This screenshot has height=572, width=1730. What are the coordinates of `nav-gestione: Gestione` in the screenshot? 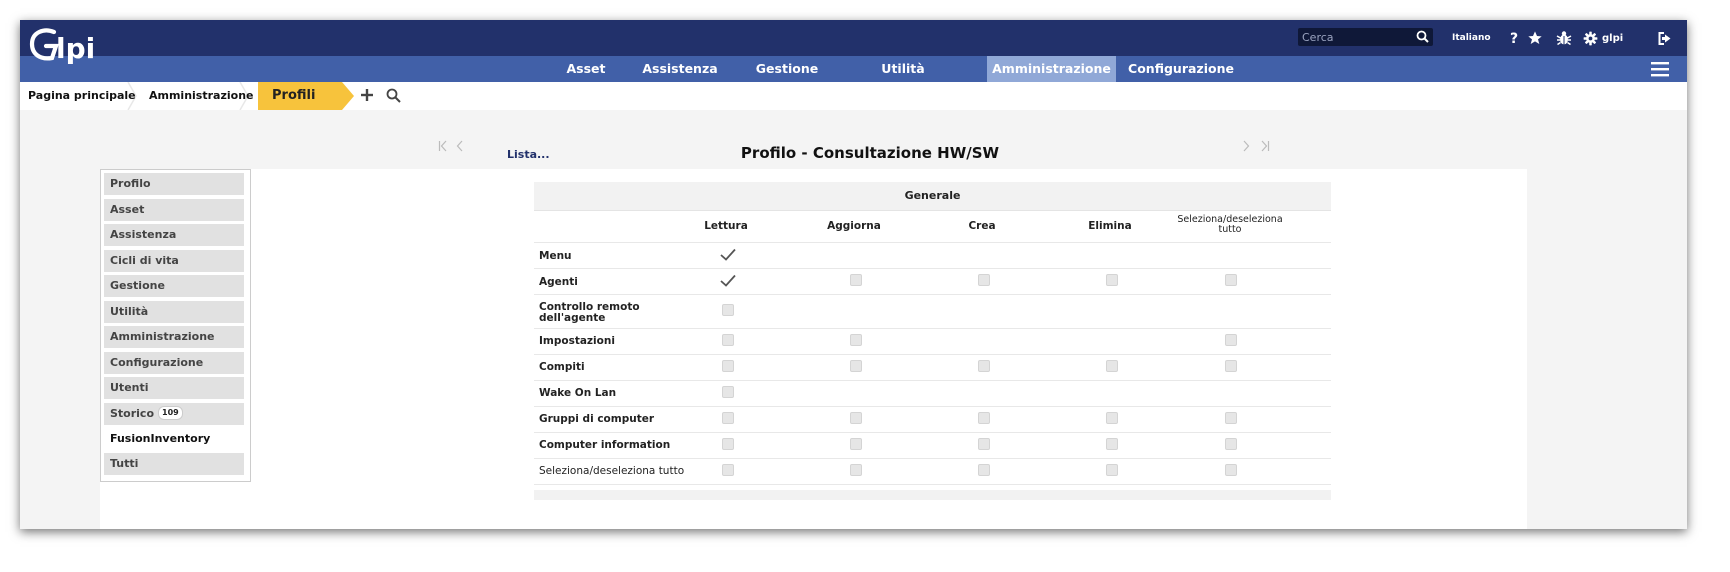 It's located at (787, 69).